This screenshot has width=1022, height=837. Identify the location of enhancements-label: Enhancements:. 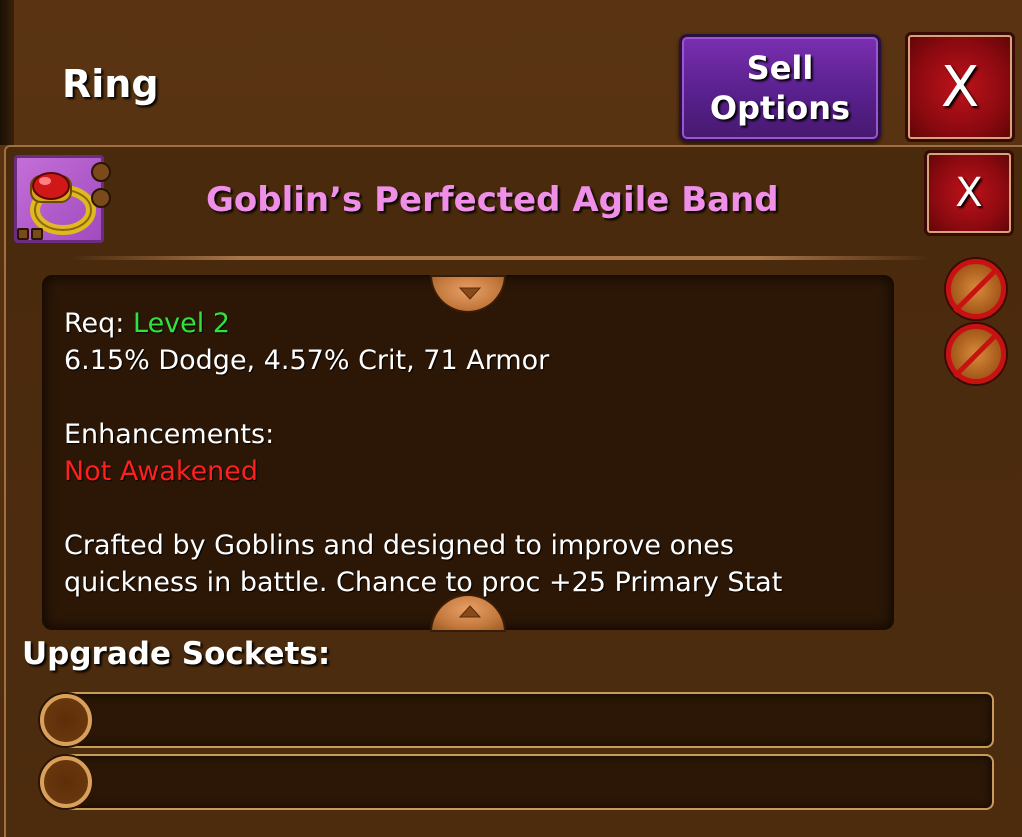
(169, 434).